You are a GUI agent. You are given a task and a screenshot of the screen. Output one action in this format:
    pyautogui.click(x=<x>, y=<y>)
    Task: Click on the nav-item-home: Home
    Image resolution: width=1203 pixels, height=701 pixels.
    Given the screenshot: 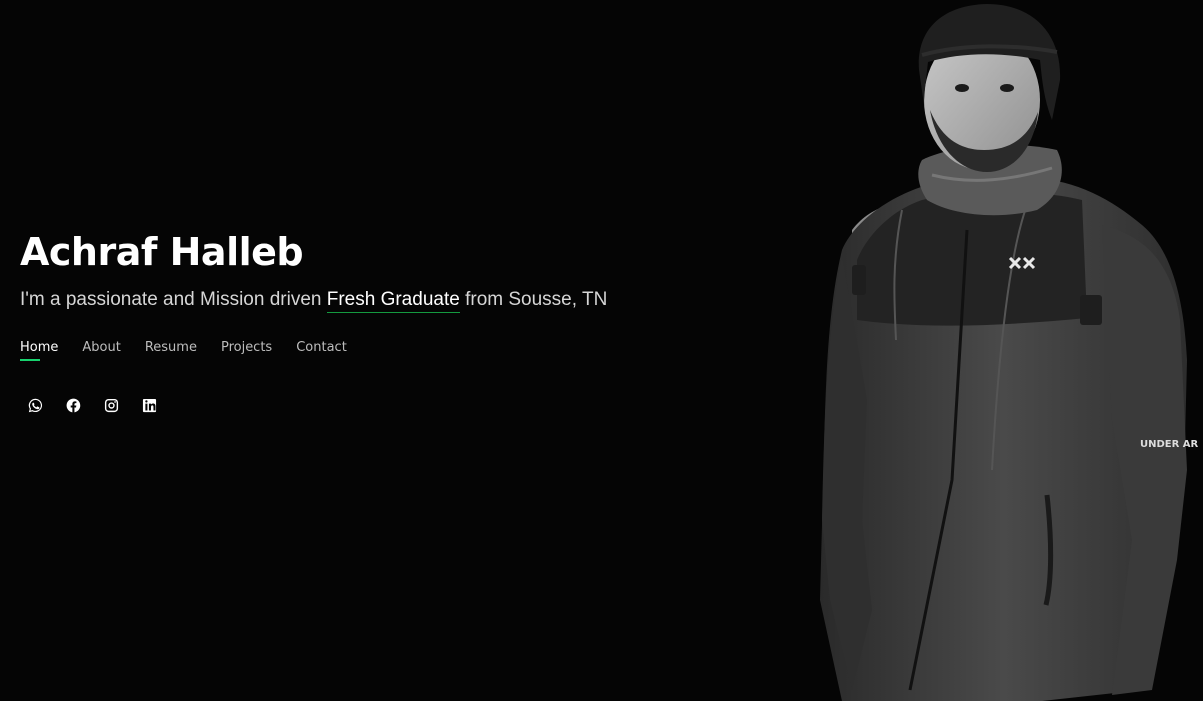 What is the action you would take?
    pyautogui.click(x=39, y=350)
    